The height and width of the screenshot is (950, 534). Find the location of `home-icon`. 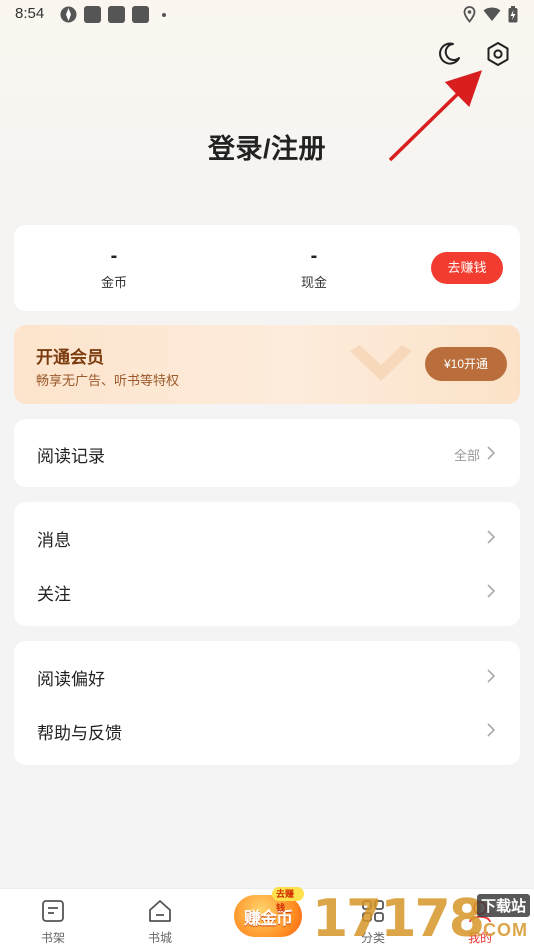

home-icon is located at coordinates (160, 911).